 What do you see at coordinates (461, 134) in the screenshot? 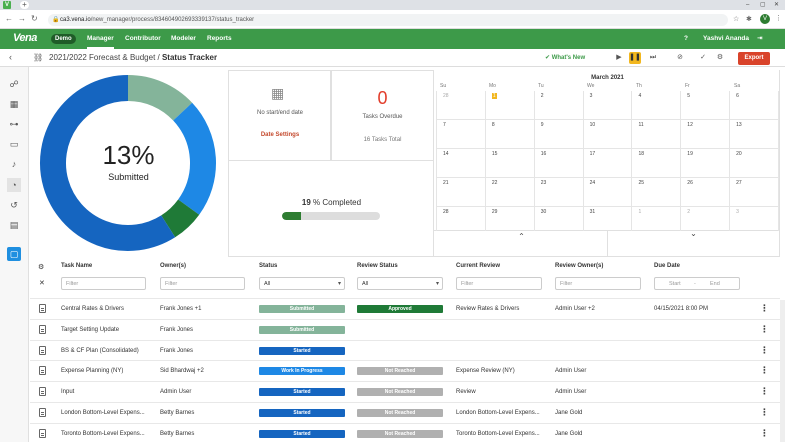
I see `calendar-day-cell: 7` at bounding box center [461, 134].